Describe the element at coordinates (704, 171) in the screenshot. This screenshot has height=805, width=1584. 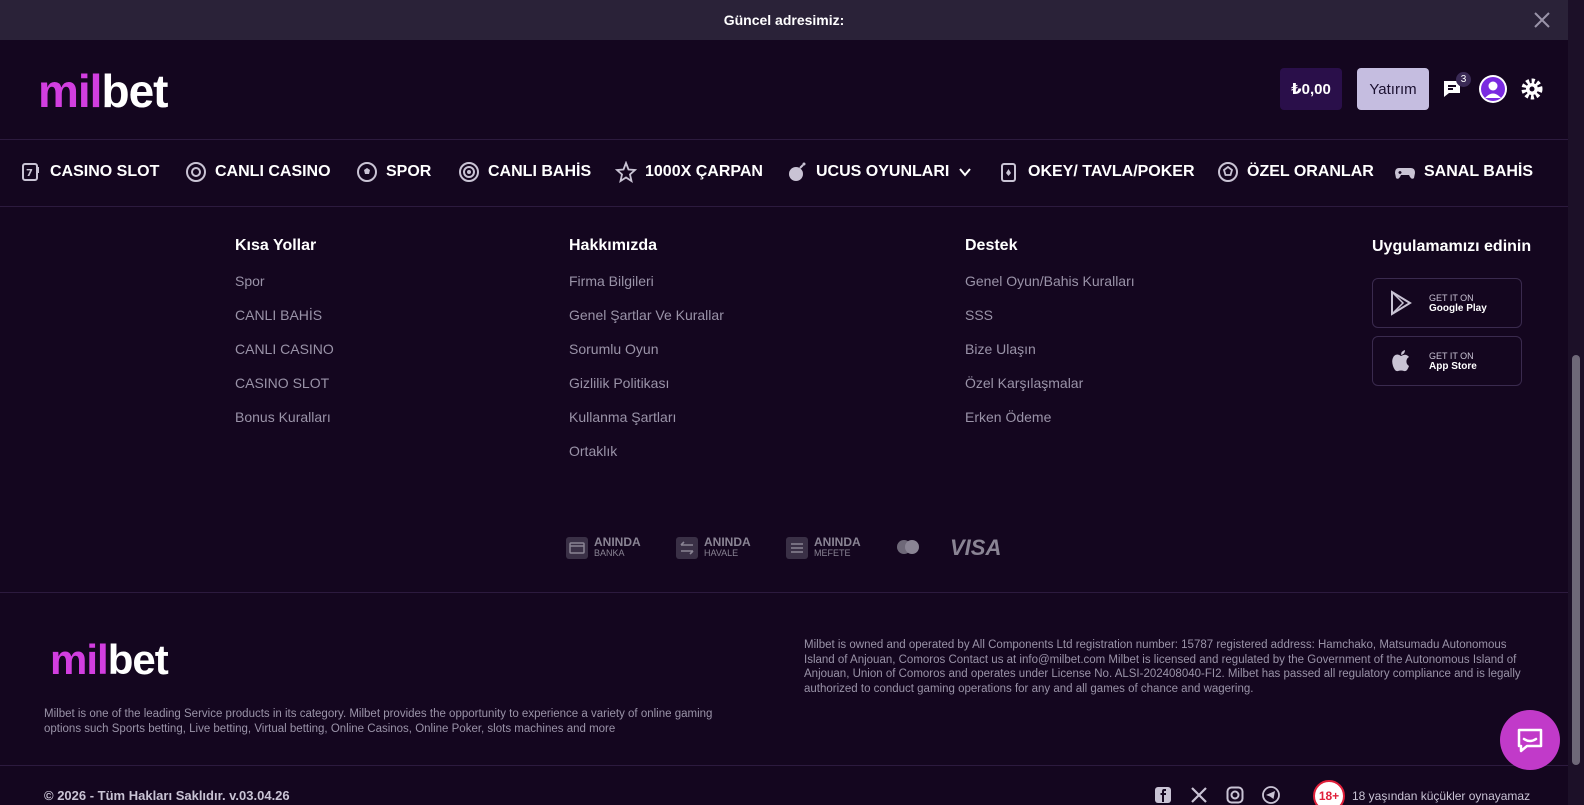
I see `nav-label: 1000X ÇARPAN` at that location.